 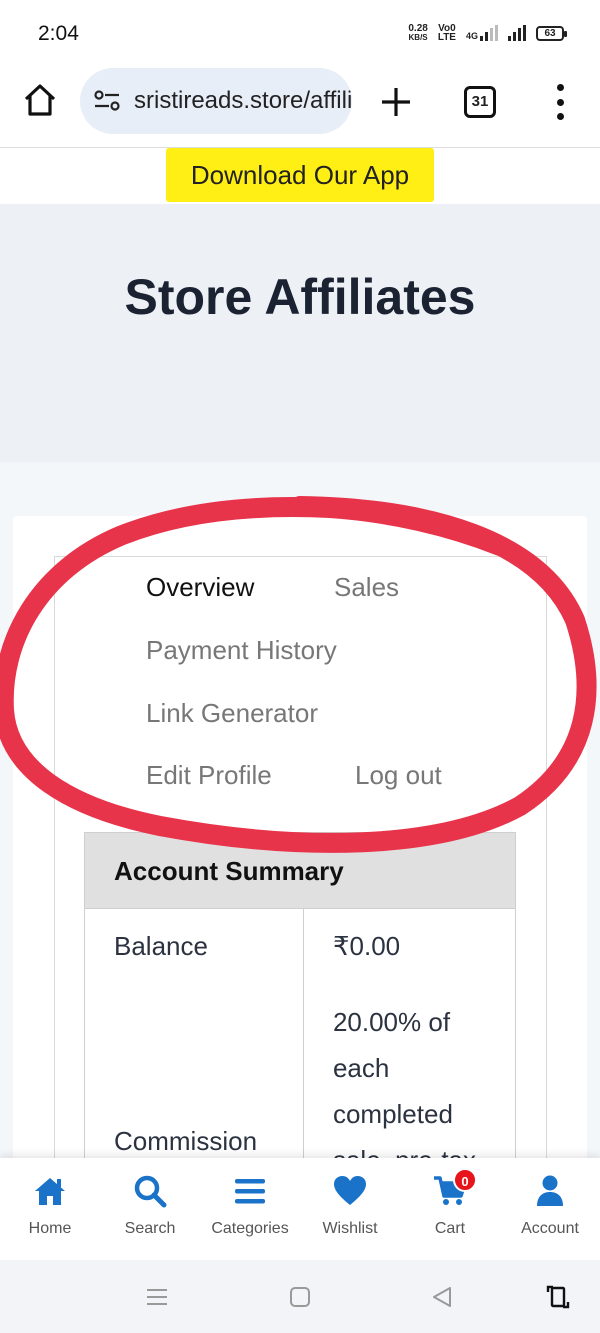 I want to click on nav-categories: Categories, so click(x=250, y=1206).